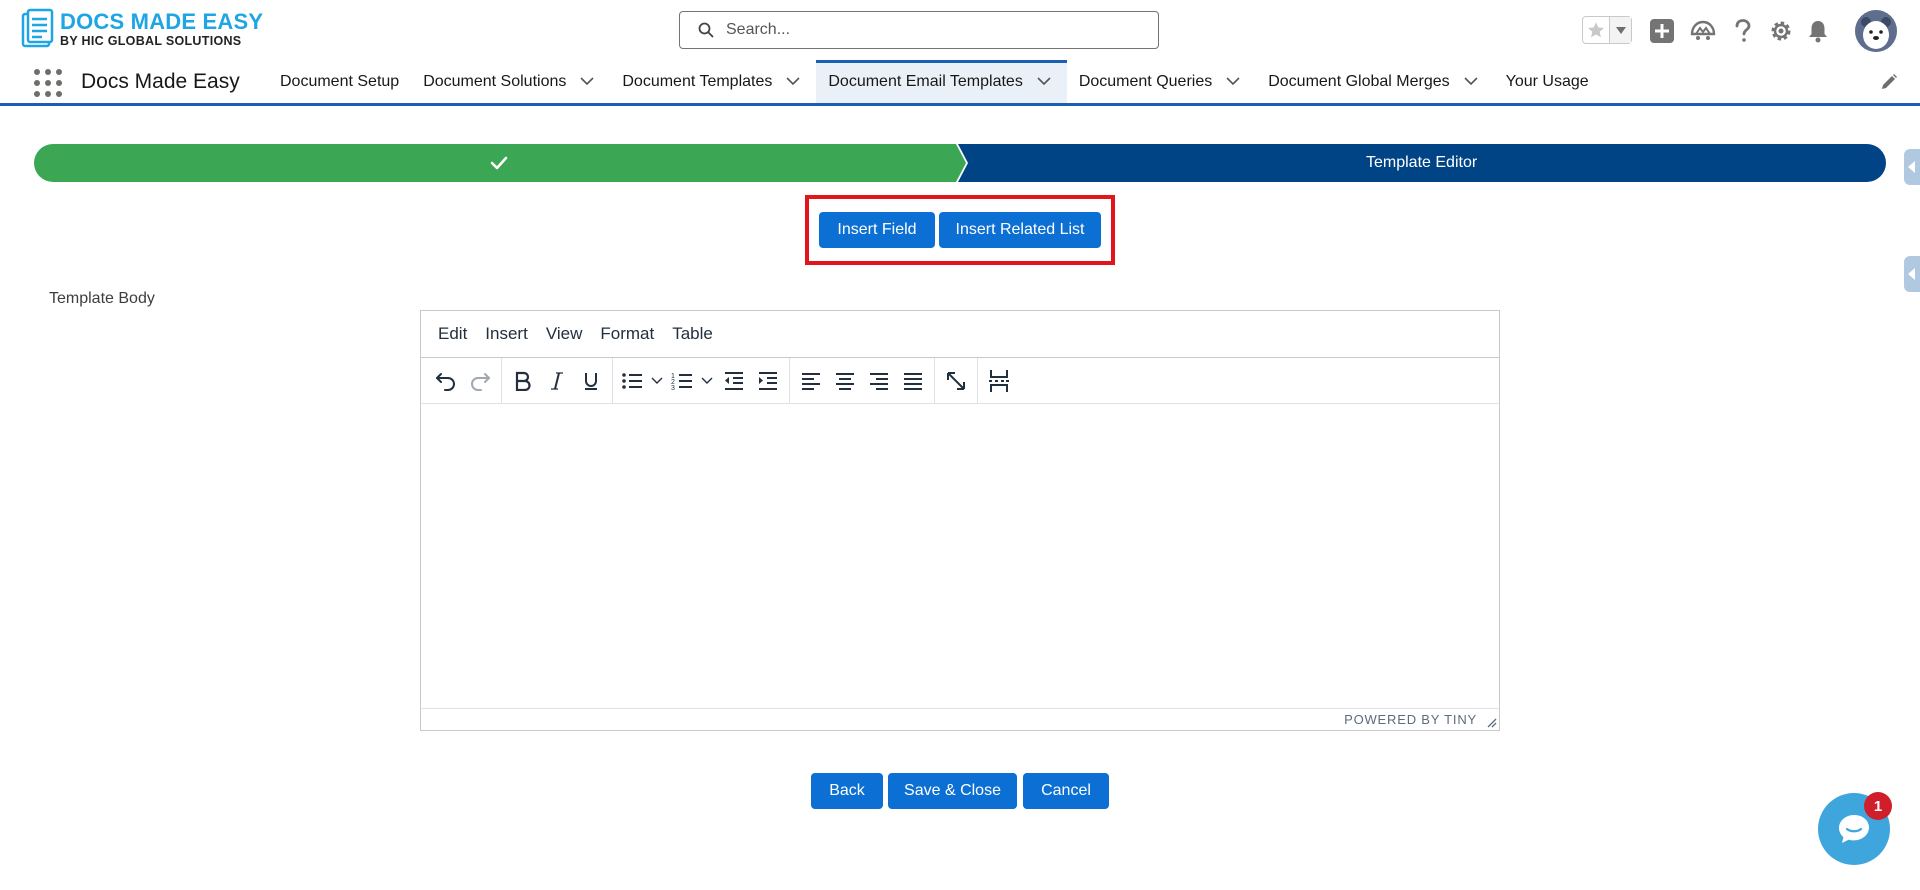 This screenshot has width=1920, height=890. What do you see at coordinates (1410, 719) in the screenshot?
I see `tiny-branding-link: POWERED BY TINY` at bounding box center [1410, 719].